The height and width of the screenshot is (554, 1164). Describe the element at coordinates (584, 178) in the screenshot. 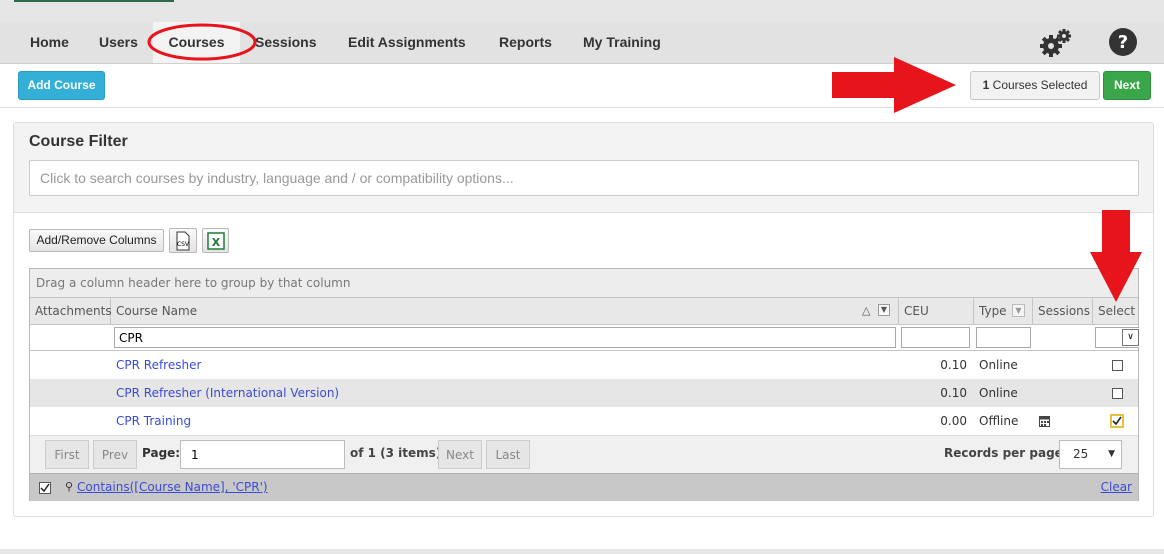

I see `course-filter-input` at that location.